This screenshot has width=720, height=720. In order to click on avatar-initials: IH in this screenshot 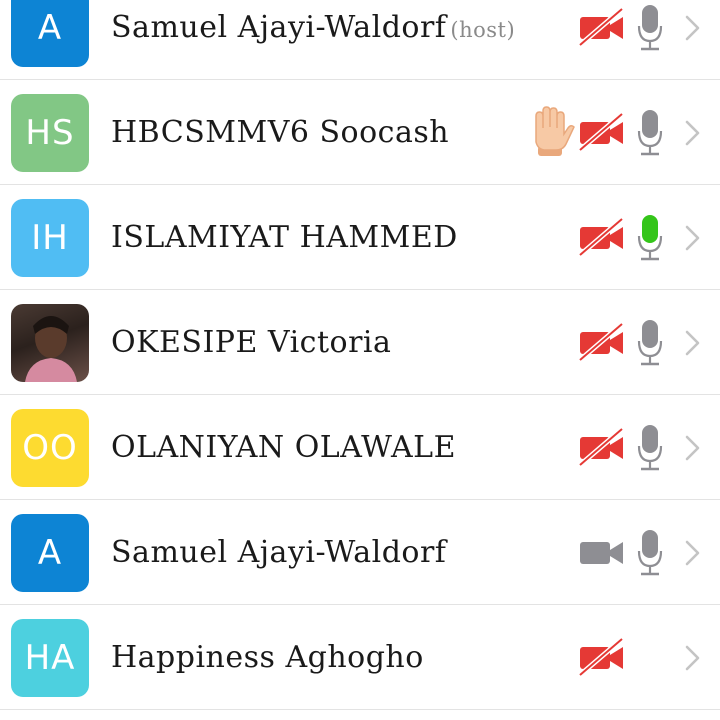, I will do `click(50, 238)`.